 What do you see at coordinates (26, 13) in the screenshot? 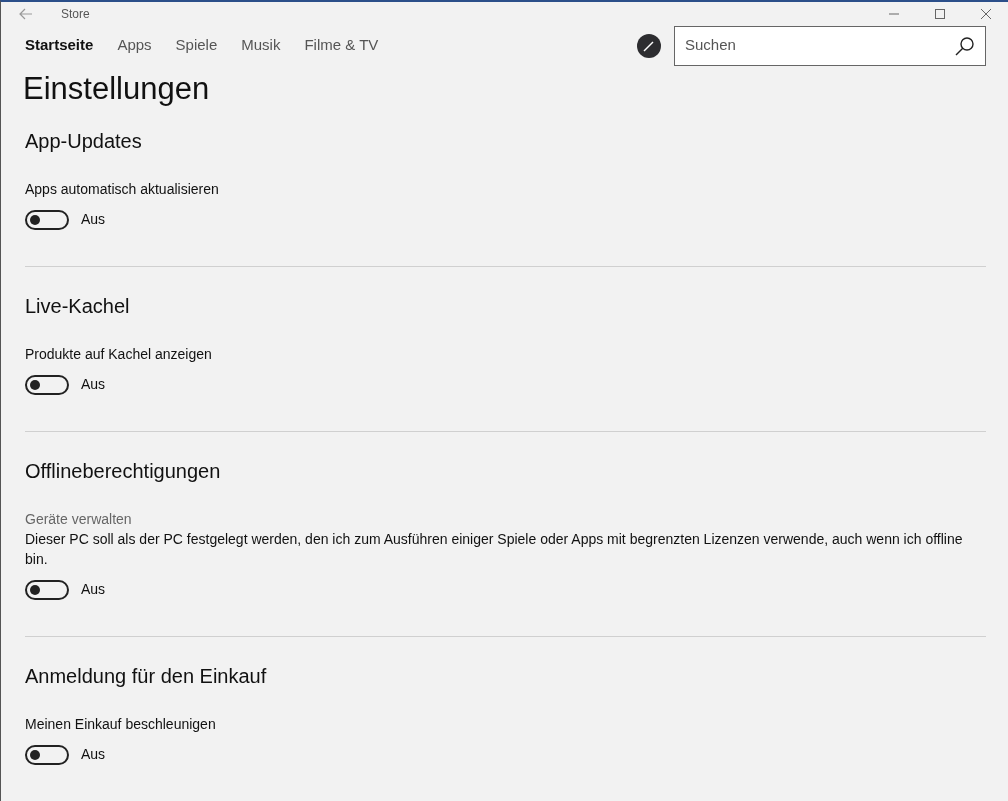
I see `back-icon` at bounding box center [26, 13].